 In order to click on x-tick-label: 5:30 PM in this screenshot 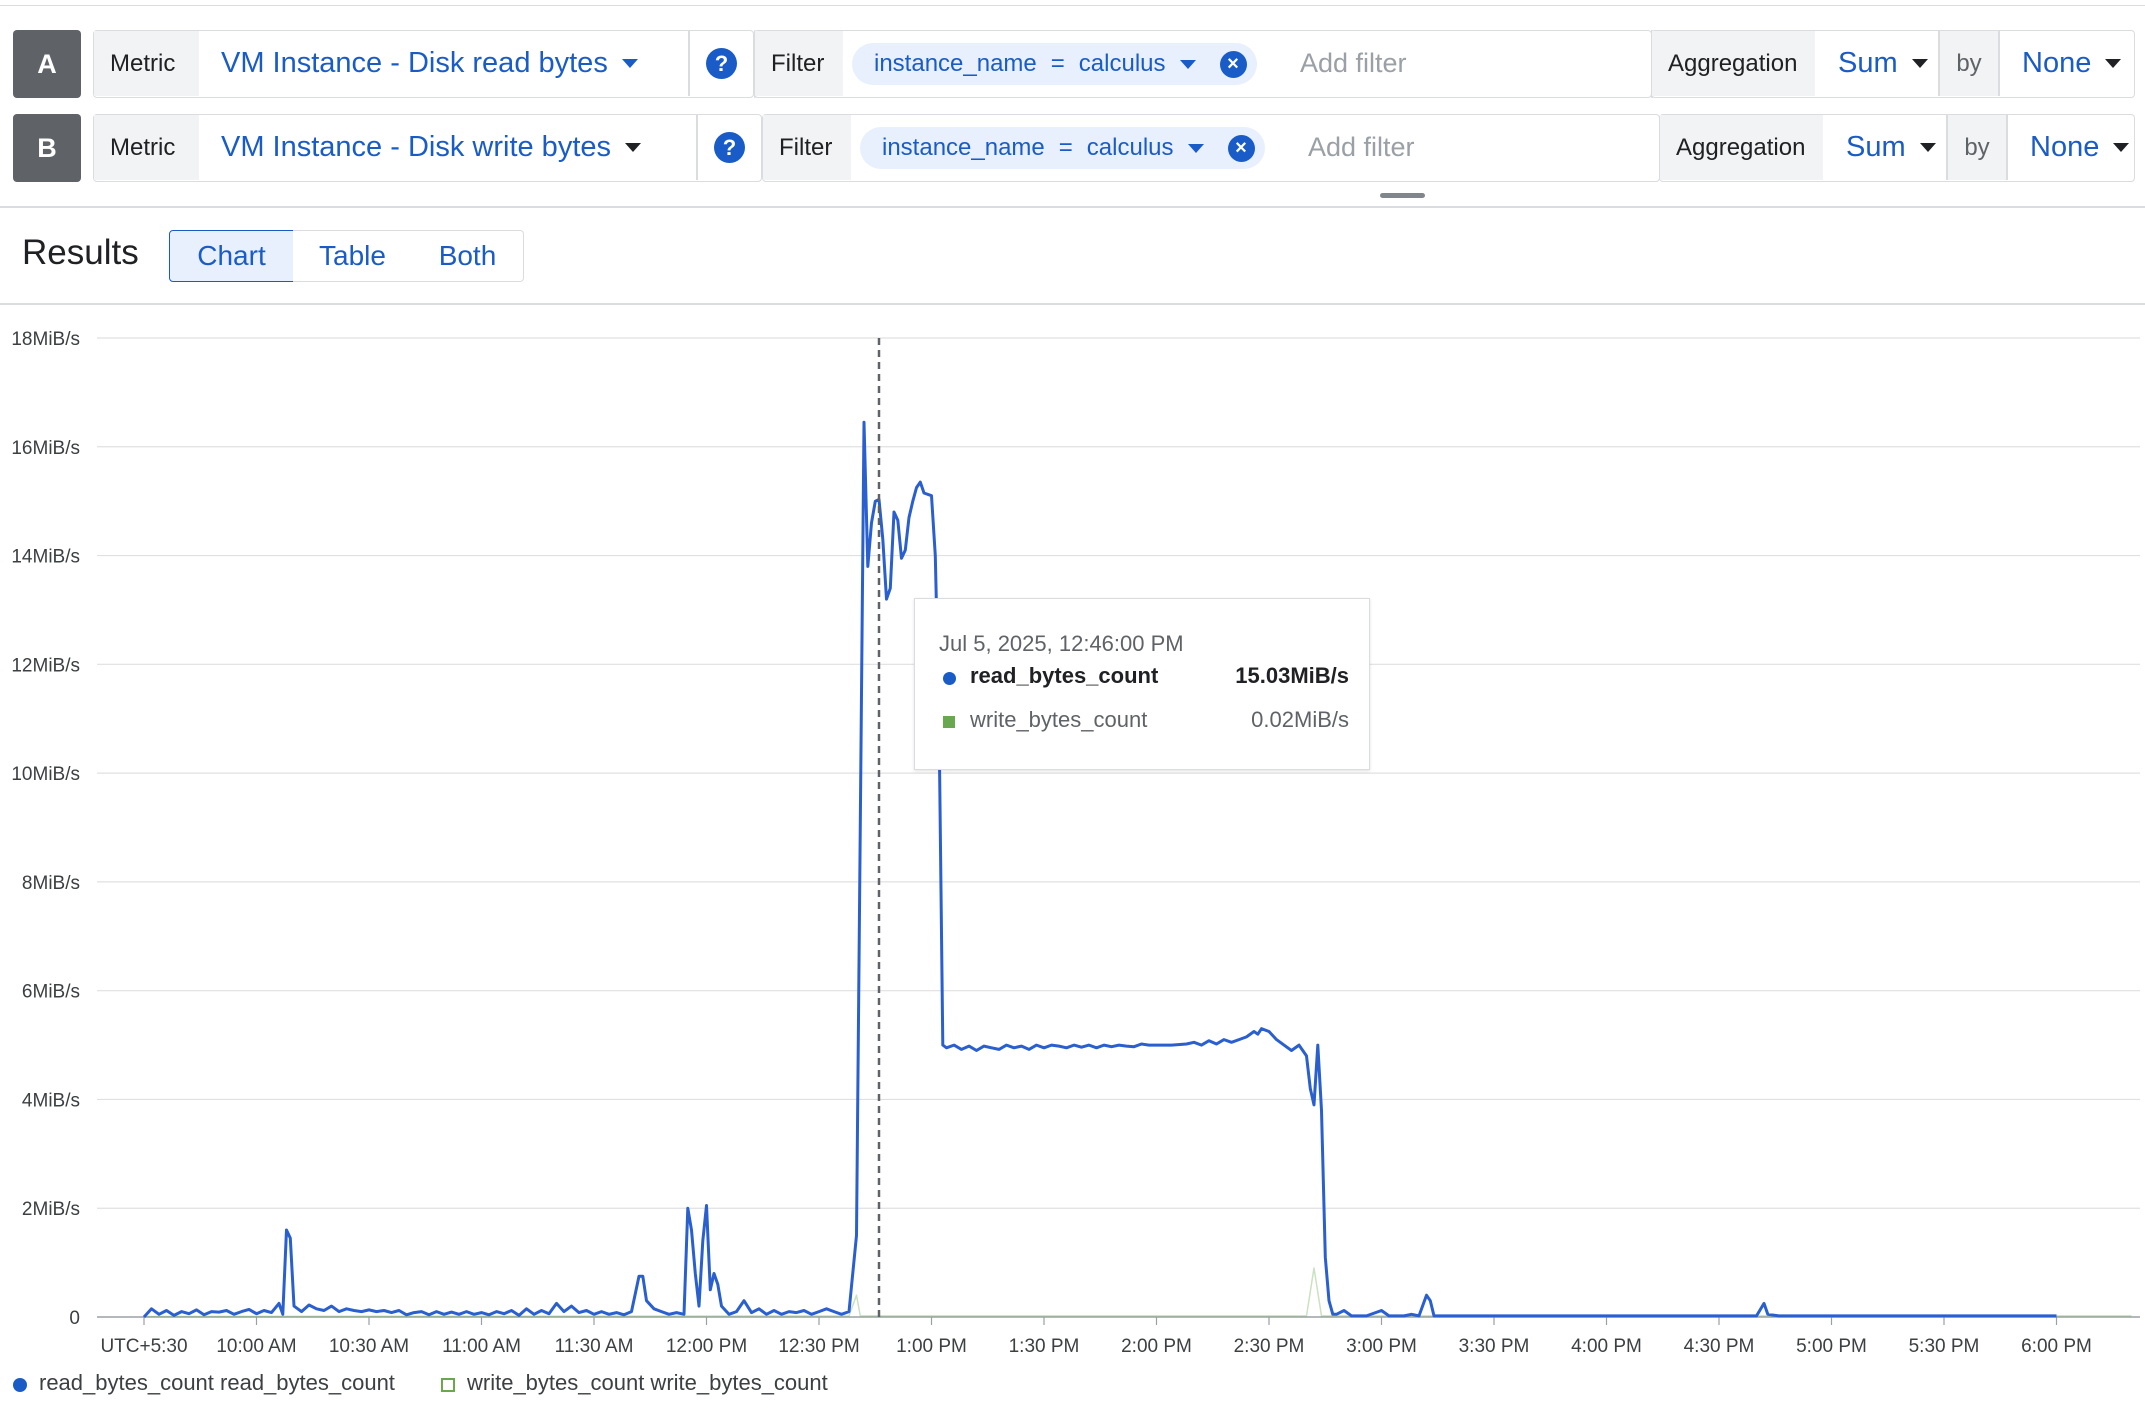, I will do `click(1944, 1346)`.